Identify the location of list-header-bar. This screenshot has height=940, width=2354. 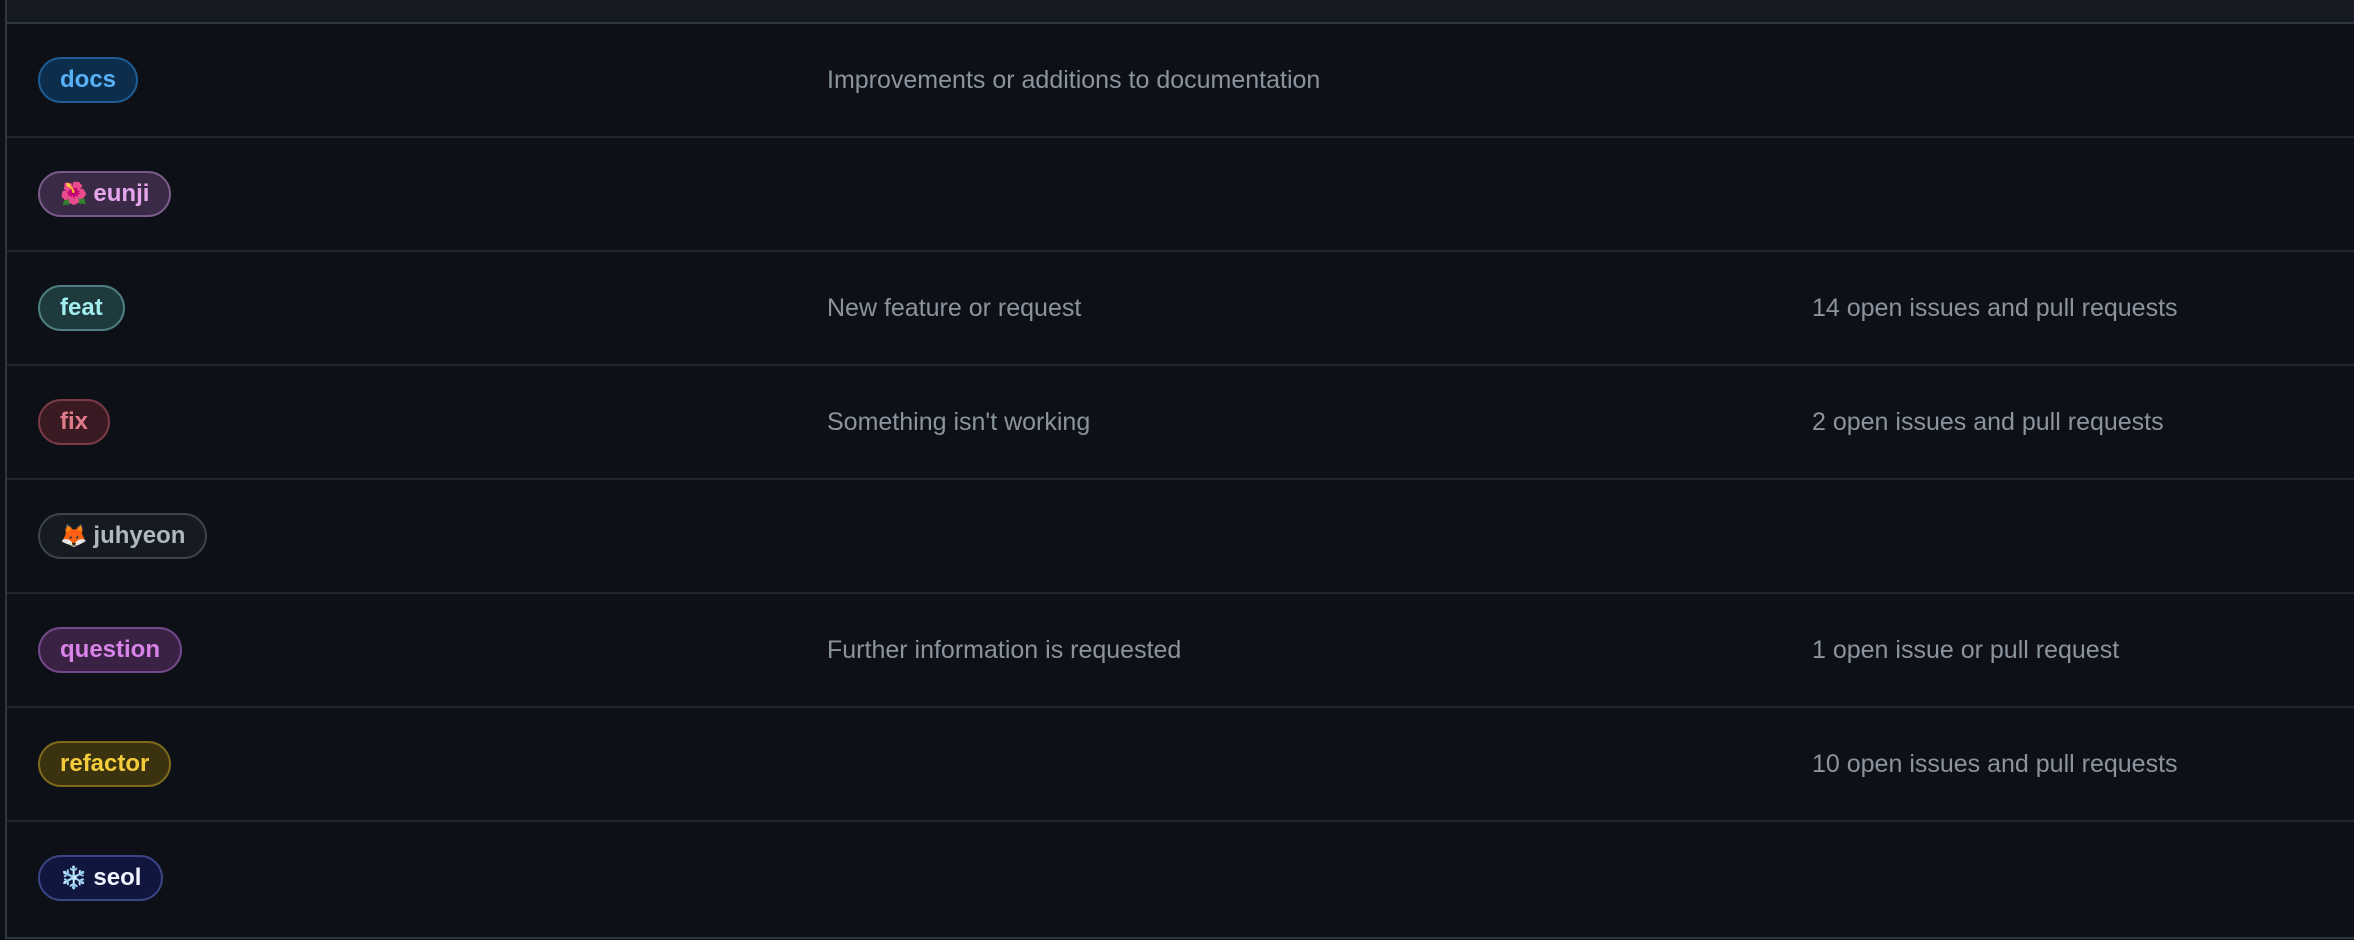
(1180, 12).